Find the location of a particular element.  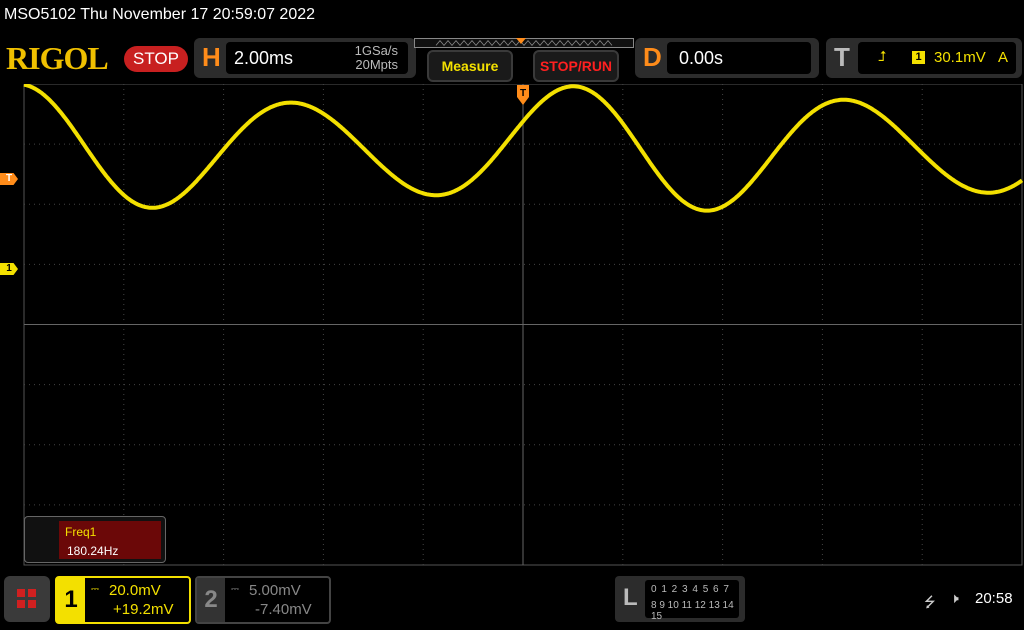

delay-letter: D is located at coordinates (652, 57).